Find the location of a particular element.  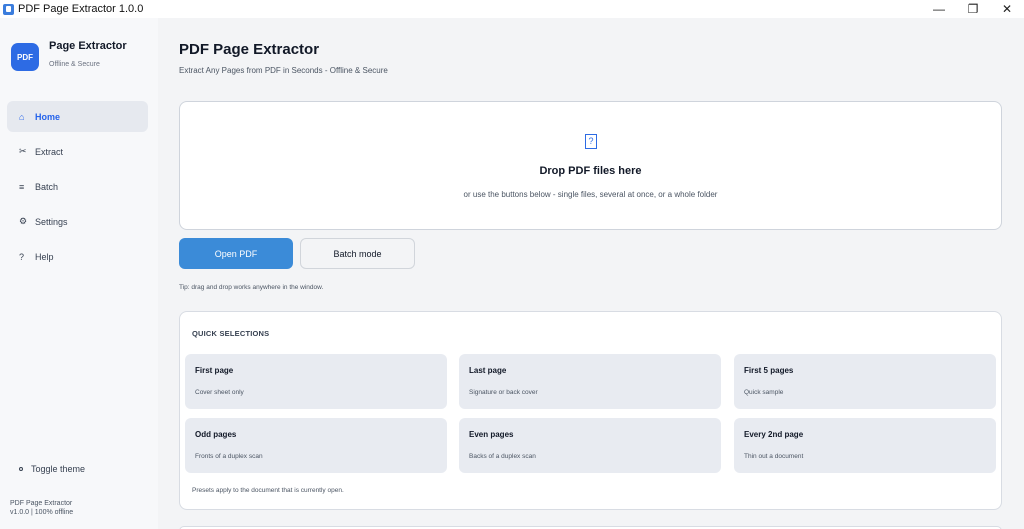

brand-logo: PDF is located at coordinates (25, 57).